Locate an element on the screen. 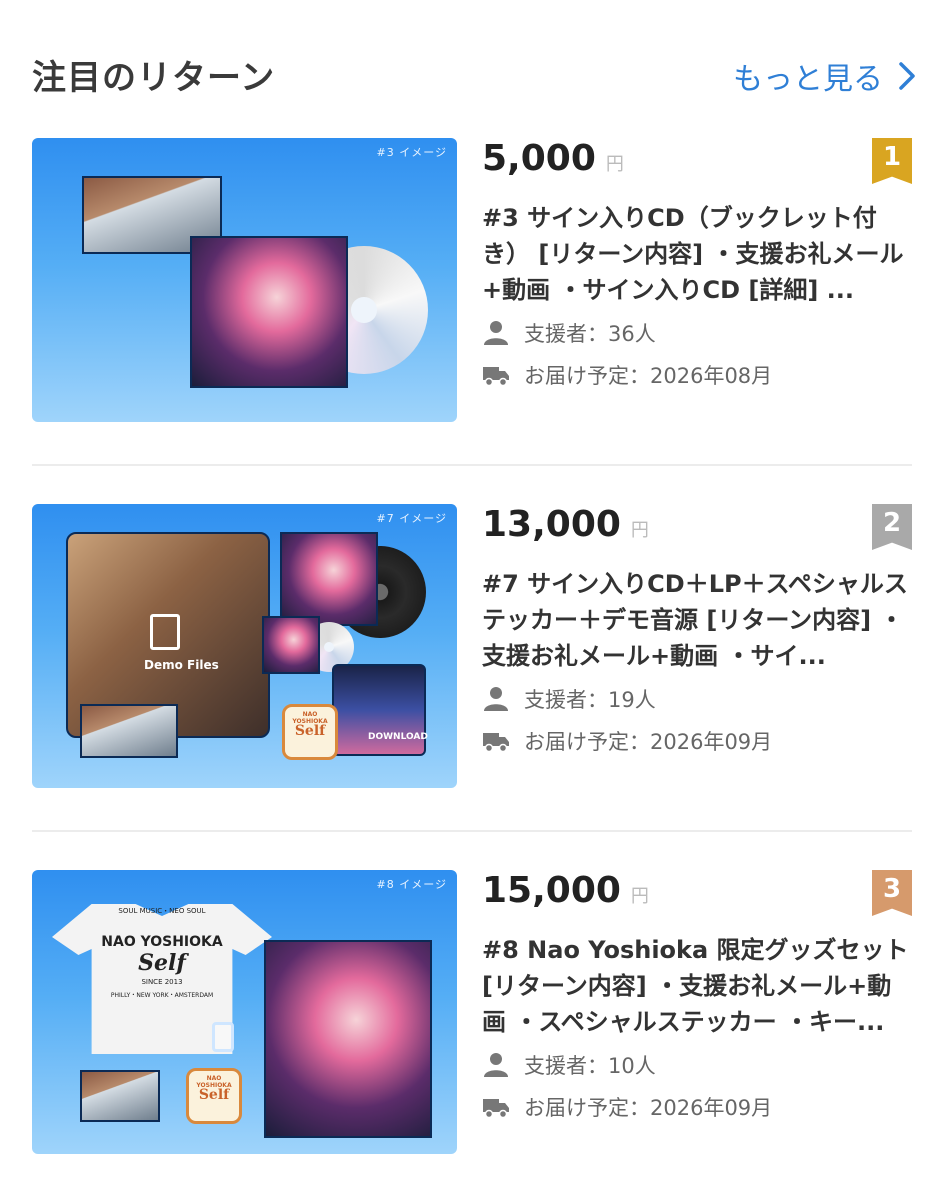  section-header: 注目のリターン もっと見る is located at coordinates (474, 74).